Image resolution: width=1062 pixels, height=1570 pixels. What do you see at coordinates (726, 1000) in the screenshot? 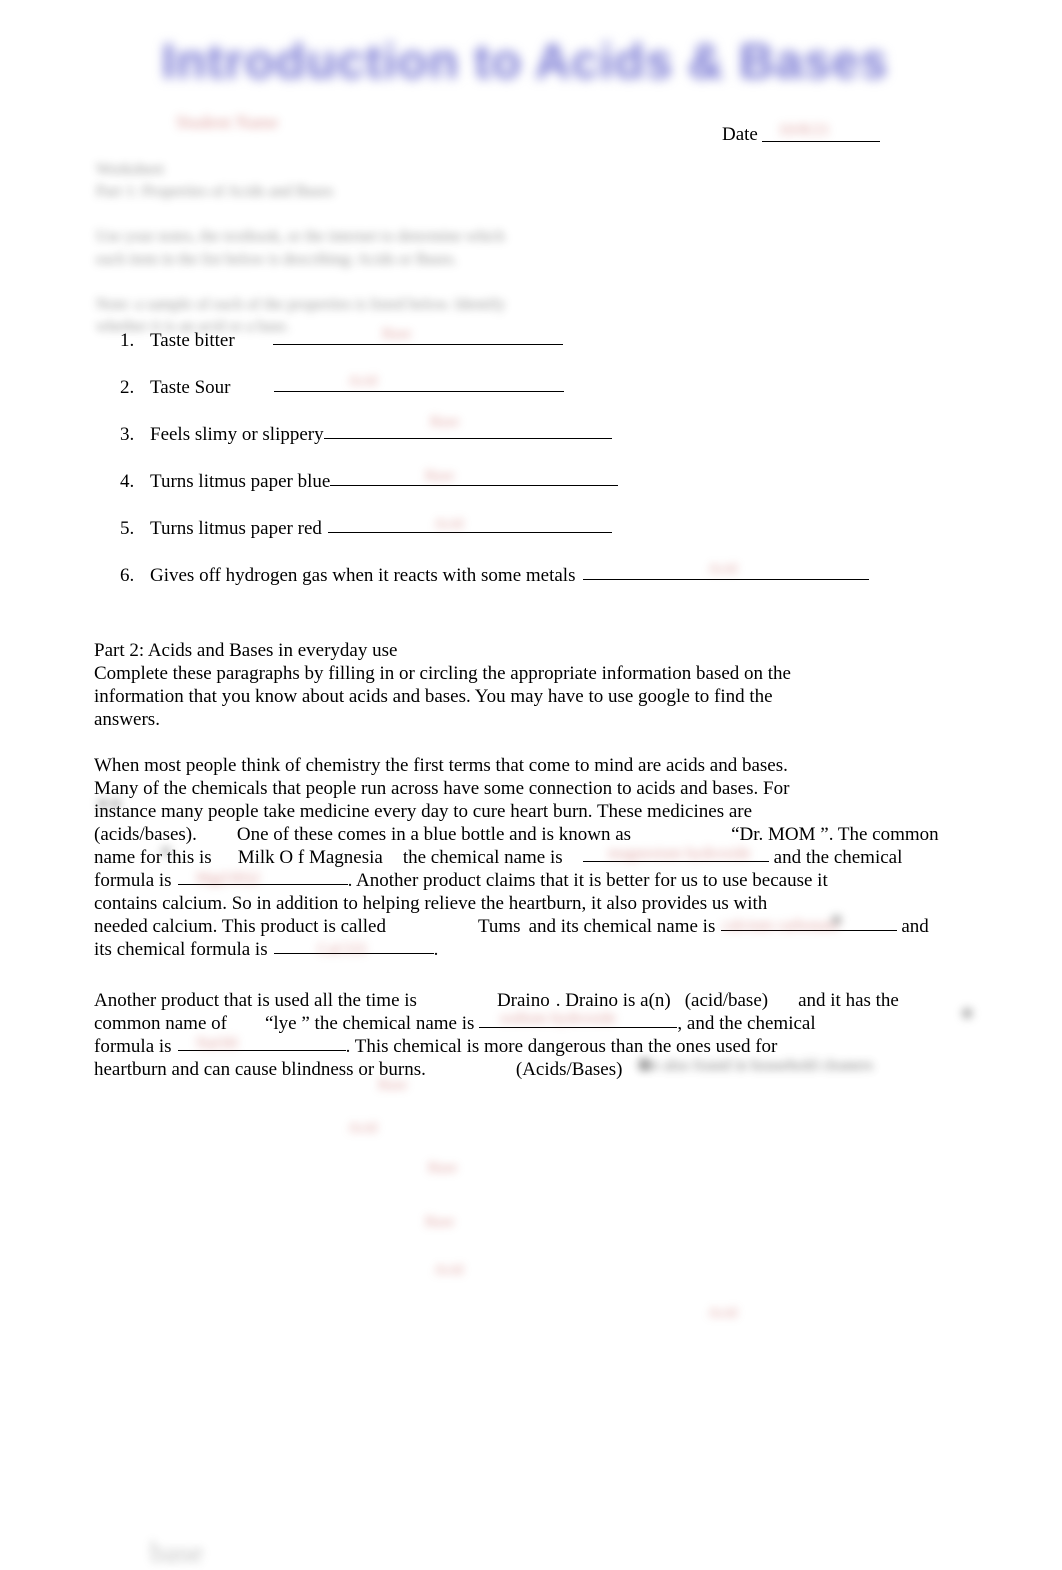
I see `acid-base-choice: (acid/base)` at bounding box center [726, 1000].